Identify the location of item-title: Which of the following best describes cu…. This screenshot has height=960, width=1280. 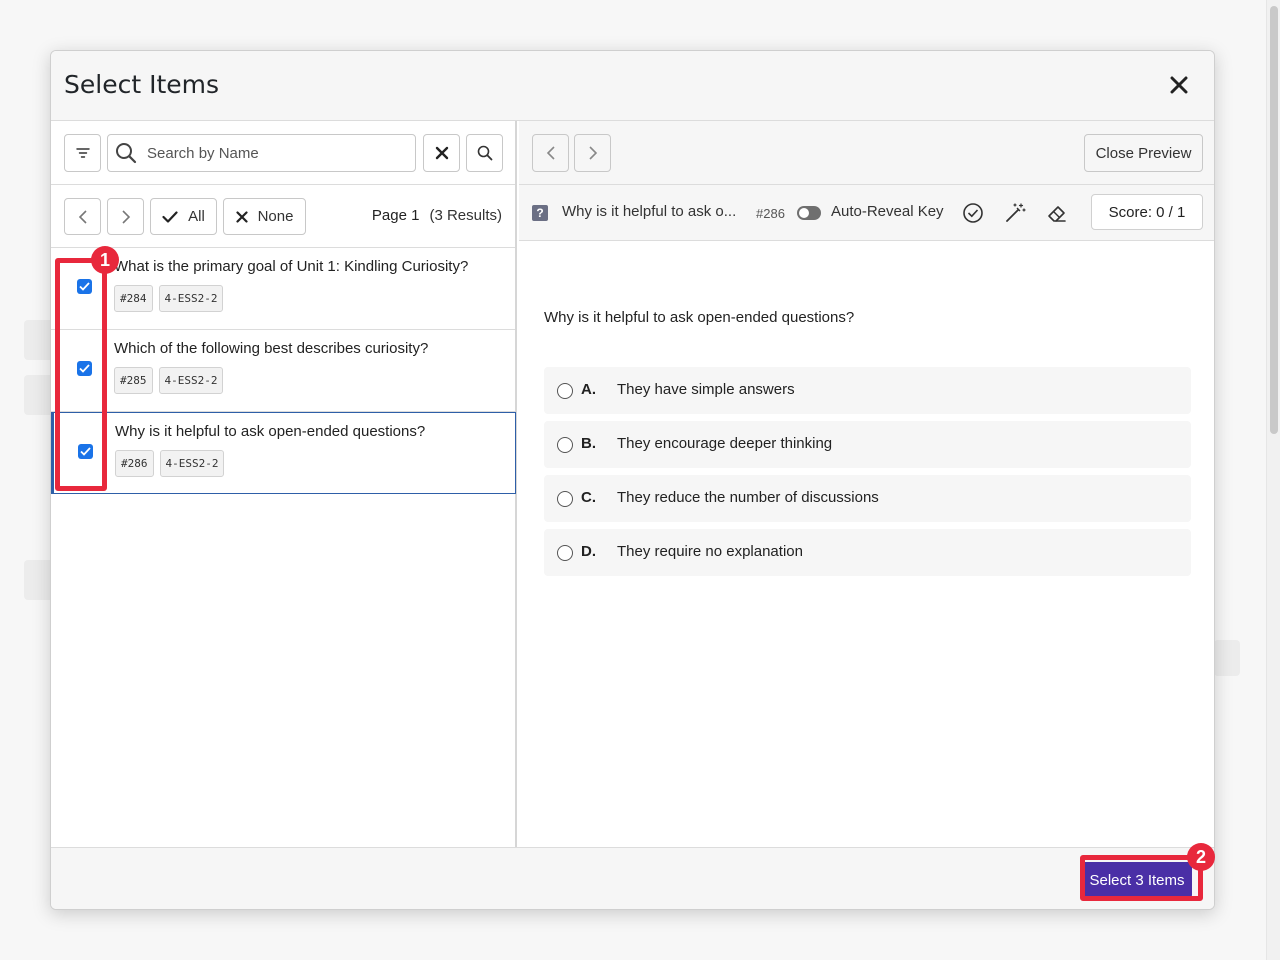
(271, 348).